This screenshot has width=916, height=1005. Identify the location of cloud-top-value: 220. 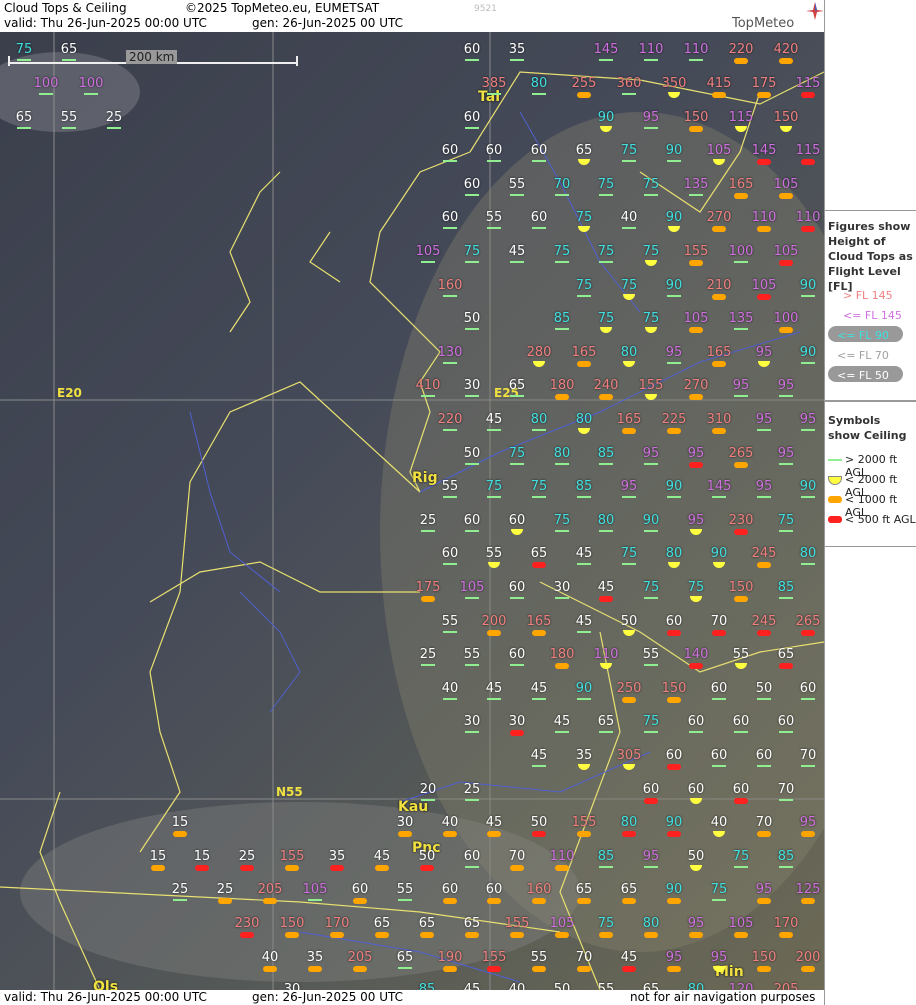
(741, 49).